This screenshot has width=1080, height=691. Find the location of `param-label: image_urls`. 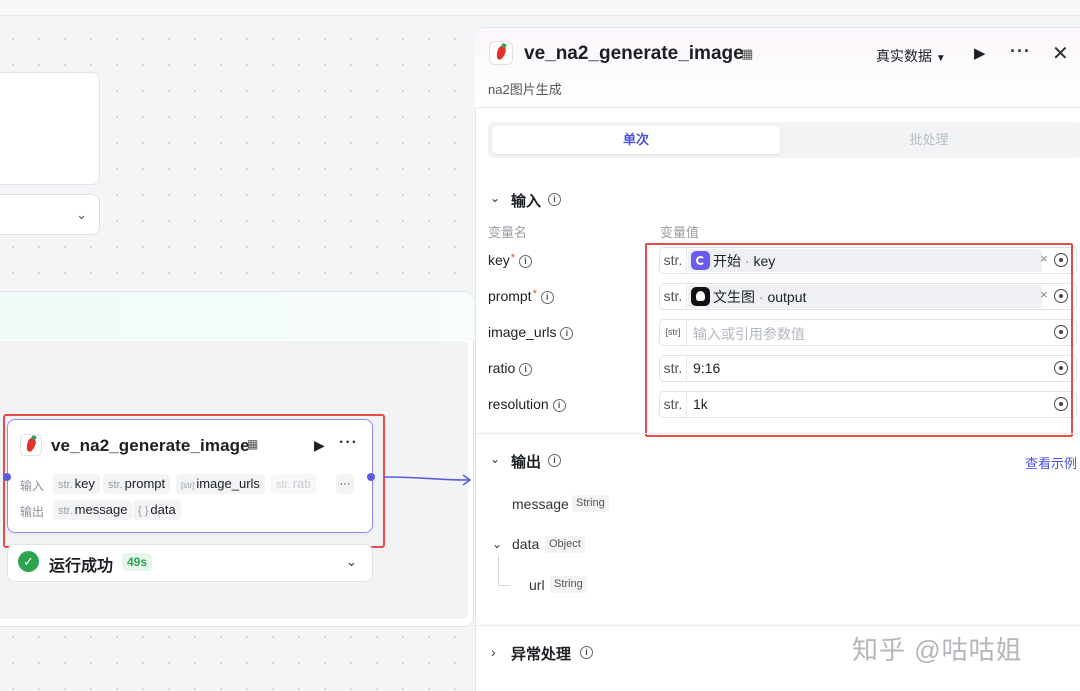

param-label: image_urls is located at coordinates (522, 332).